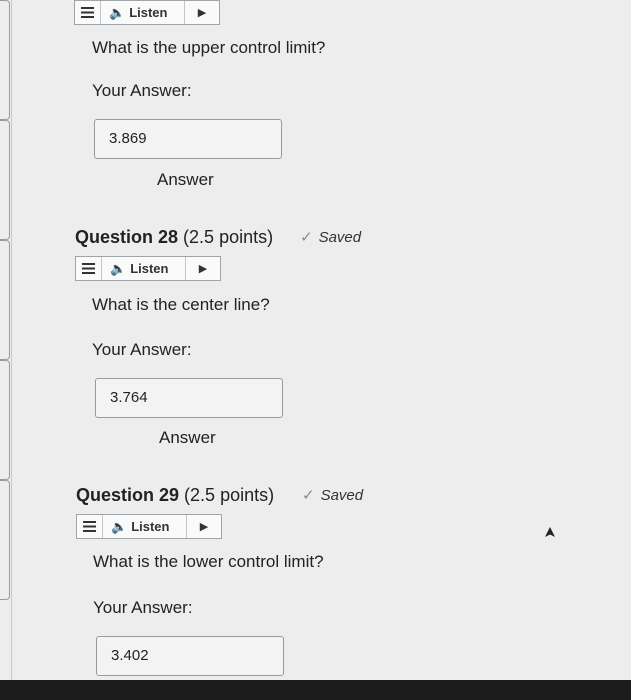  I want to click on cursor-icon, so click(550, 532).